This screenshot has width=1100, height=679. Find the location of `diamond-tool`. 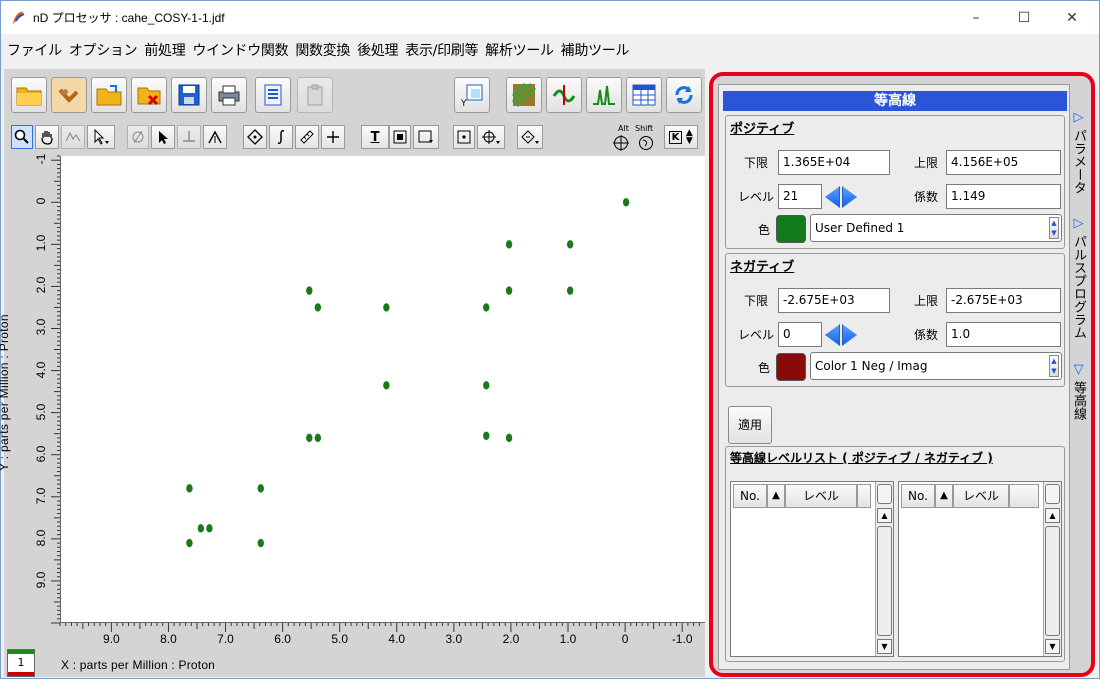

diamond-tool is located at coordinates (255, 137).